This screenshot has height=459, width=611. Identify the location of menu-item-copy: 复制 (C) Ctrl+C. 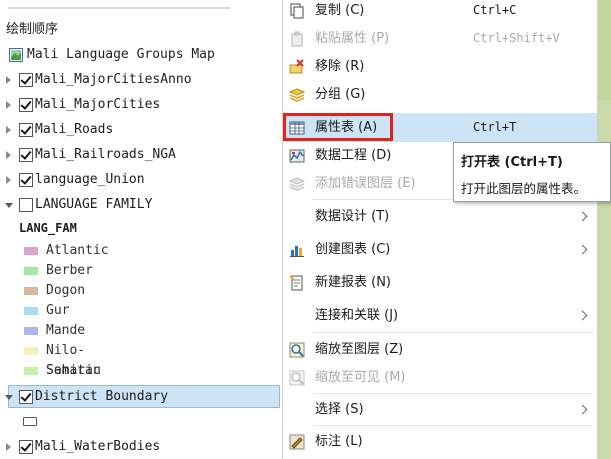
(440, 12).